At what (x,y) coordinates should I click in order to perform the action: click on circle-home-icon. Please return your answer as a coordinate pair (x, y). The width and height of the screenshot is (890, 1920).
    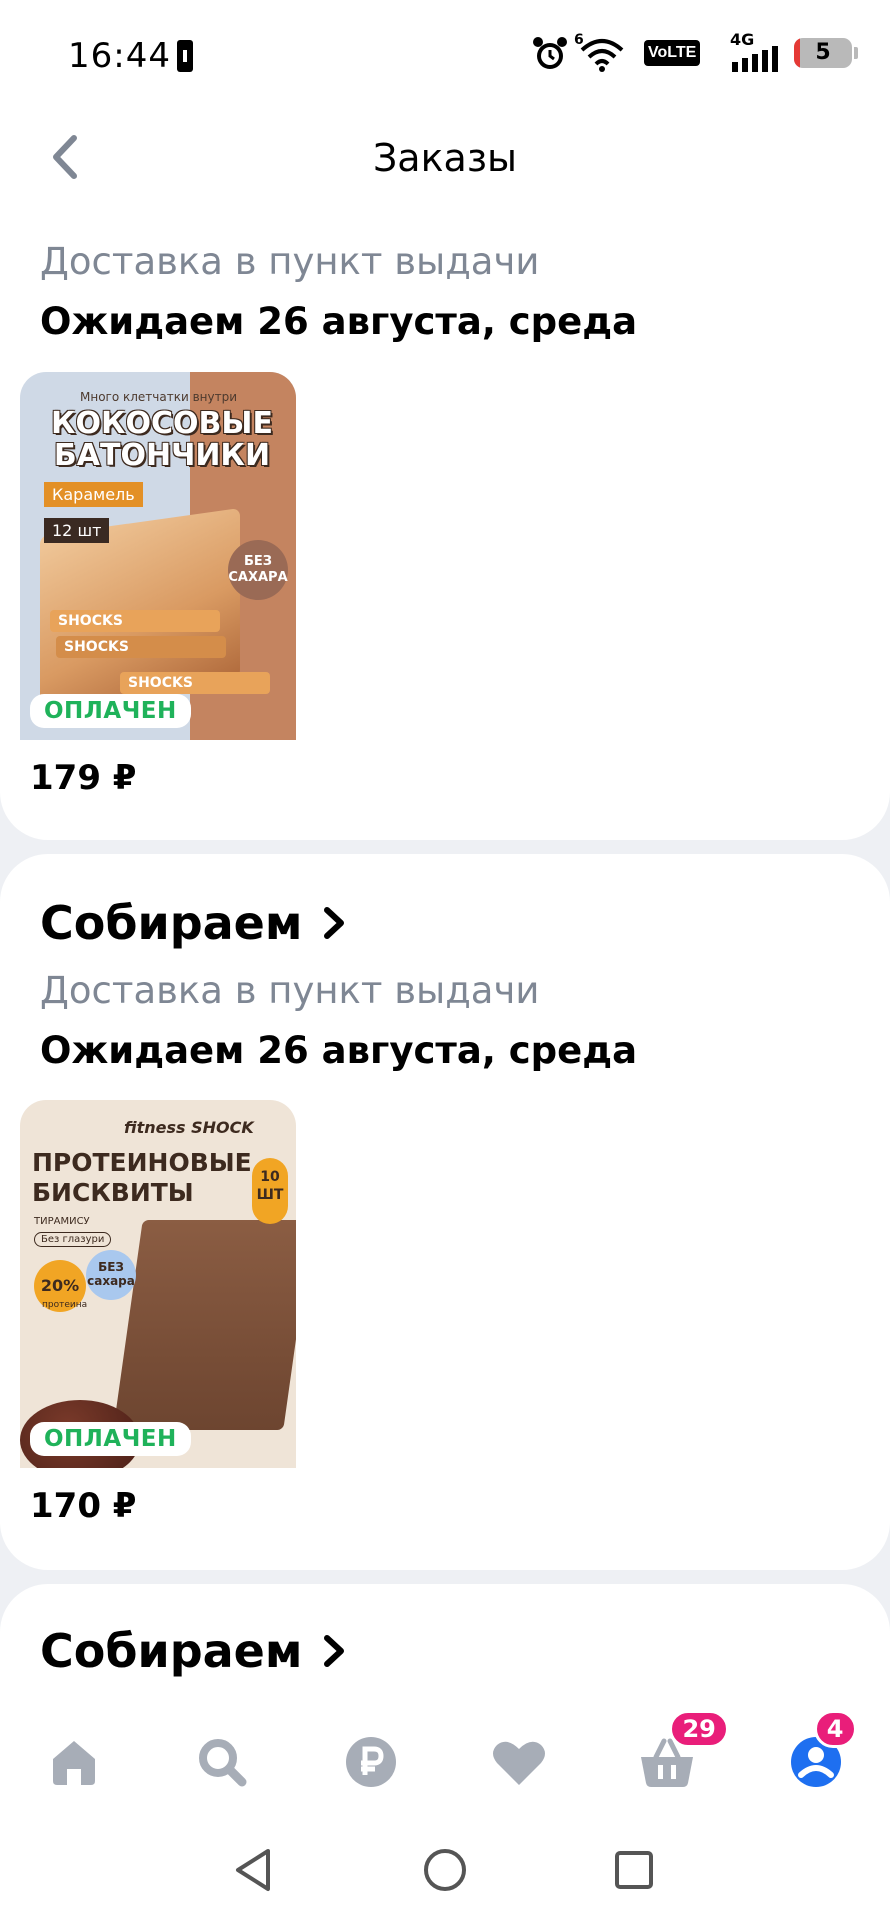
    Looking at the image, I should click on (445, 1870).